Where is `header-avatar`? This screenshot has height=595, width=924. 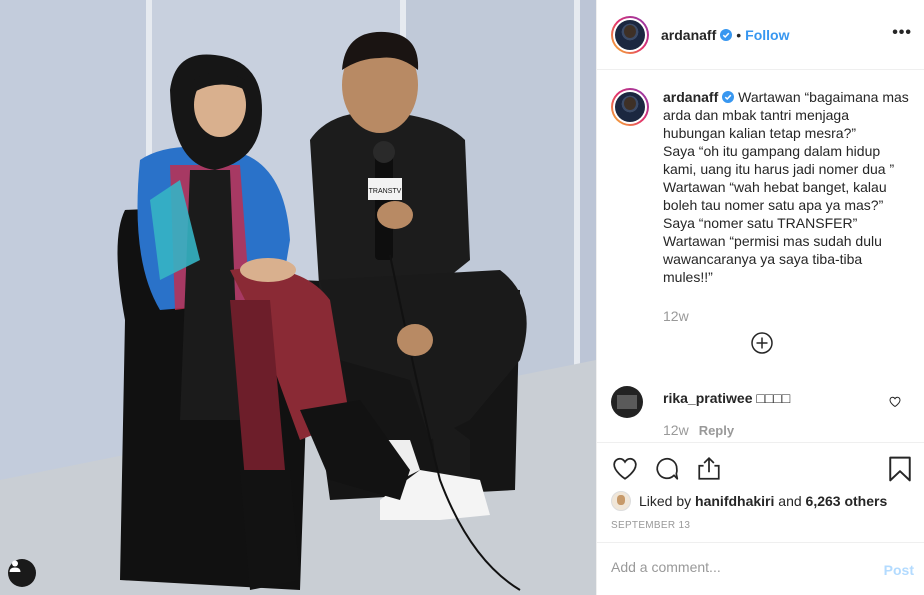 header-avatar is located at coordinates (630, 34).